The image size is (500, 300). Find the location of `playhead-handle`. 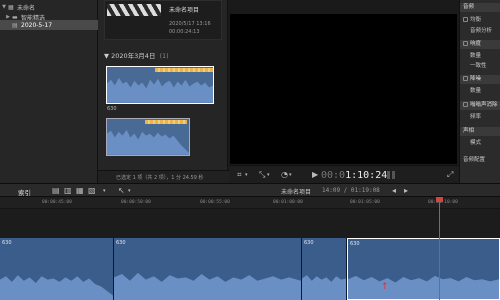

playhead-handle is located at coordinates (439, 199).